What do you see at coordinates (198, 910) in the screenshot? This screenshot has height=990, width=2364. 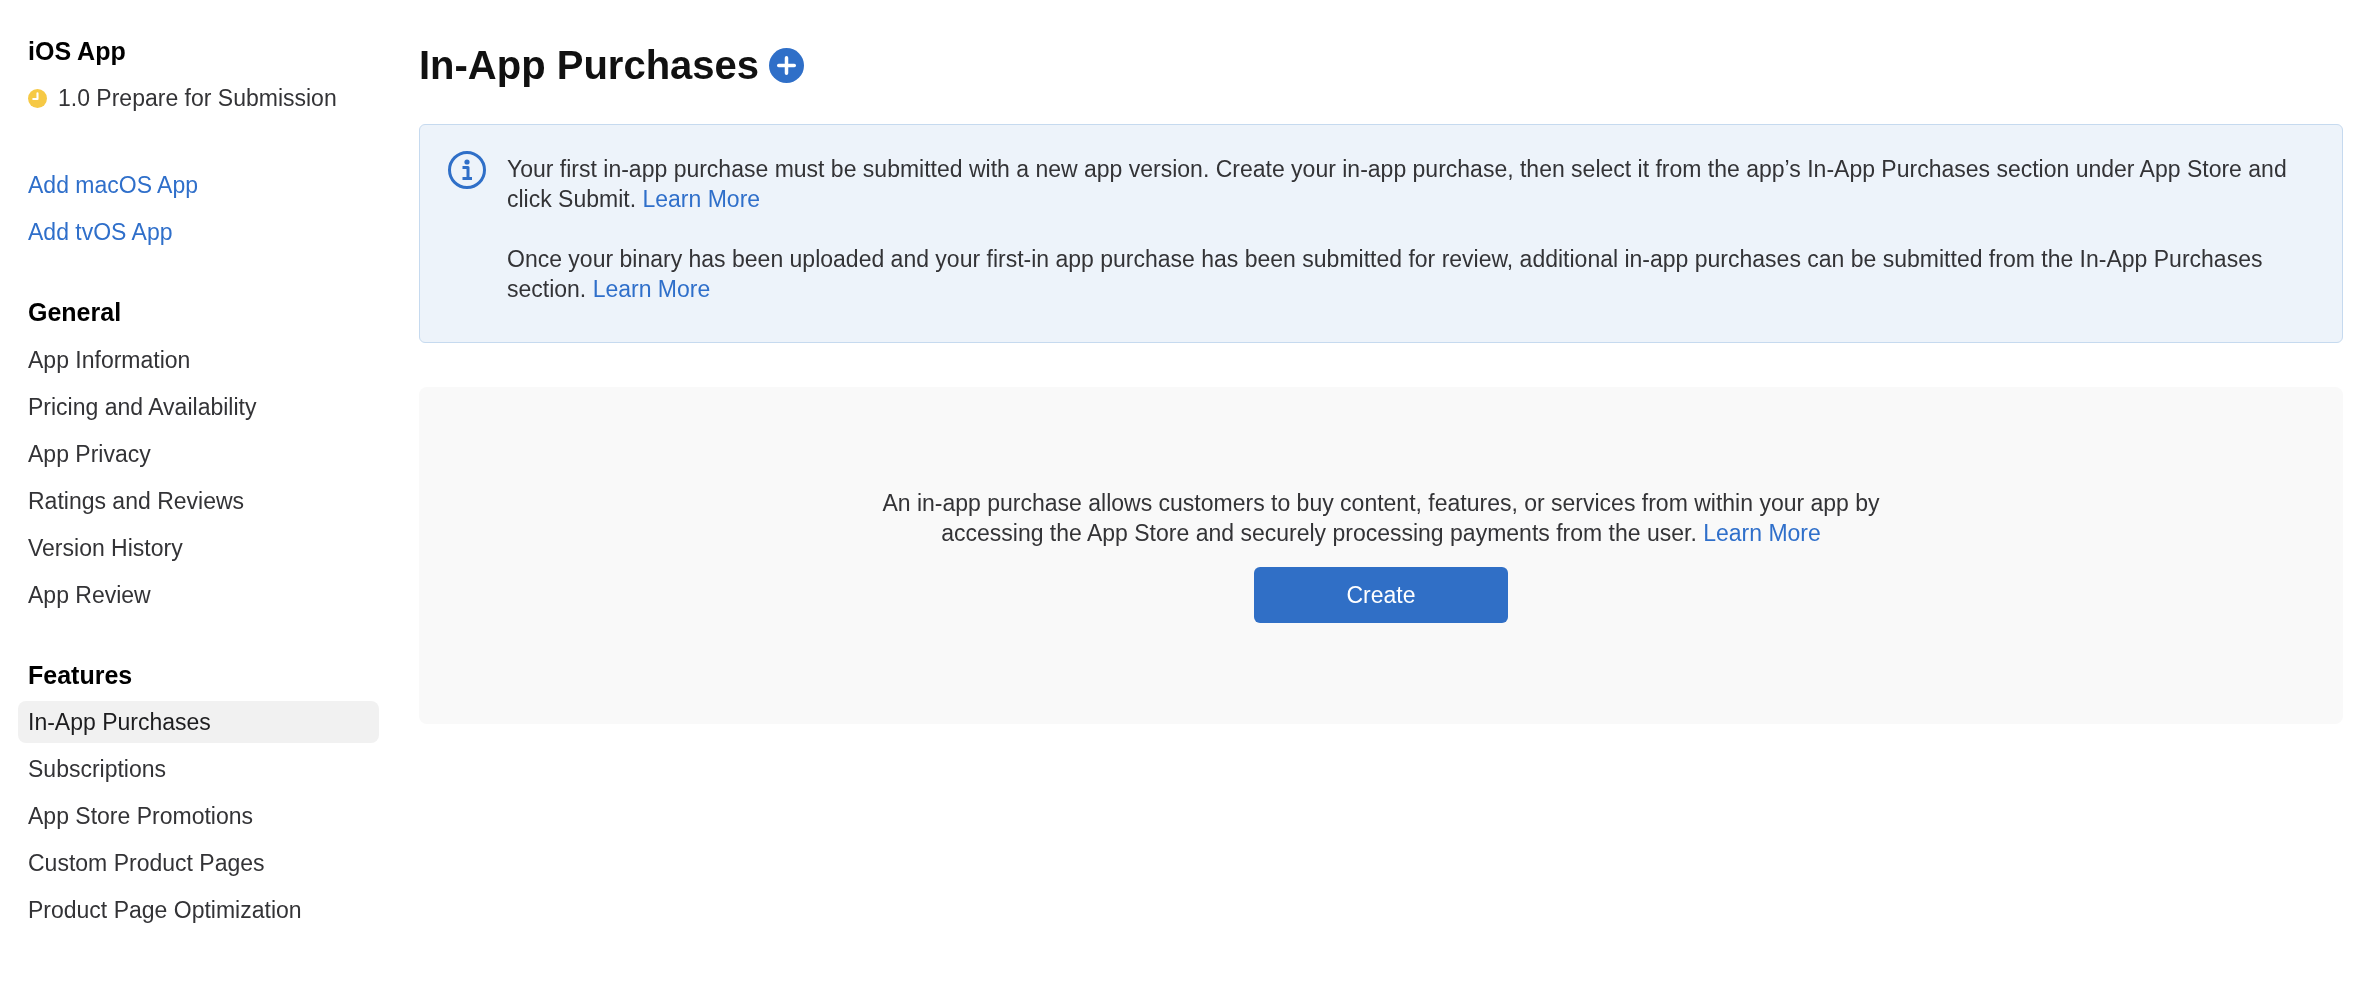 I see `sidebar-item: Product Page Optimization` at bounding box center [198, 910].